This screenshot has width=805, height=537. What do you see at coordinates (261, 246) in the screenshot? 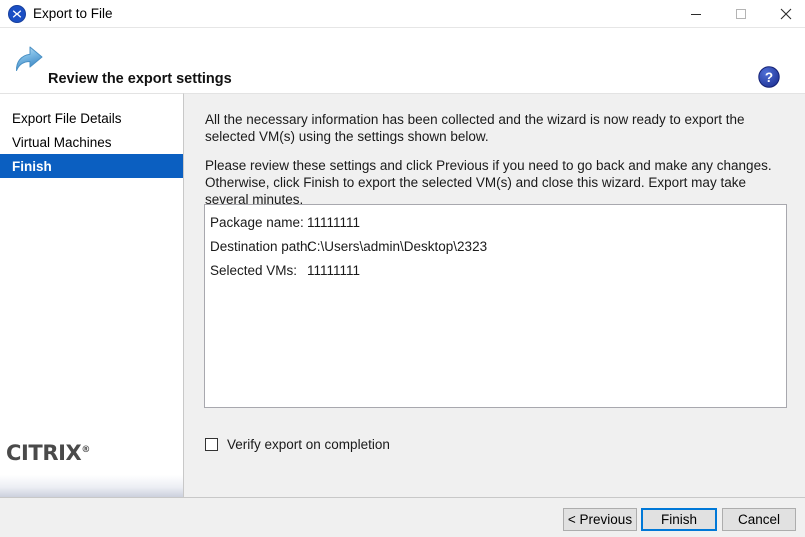
I see `summary-label: Destination path:` at bounding box center [261, 246].